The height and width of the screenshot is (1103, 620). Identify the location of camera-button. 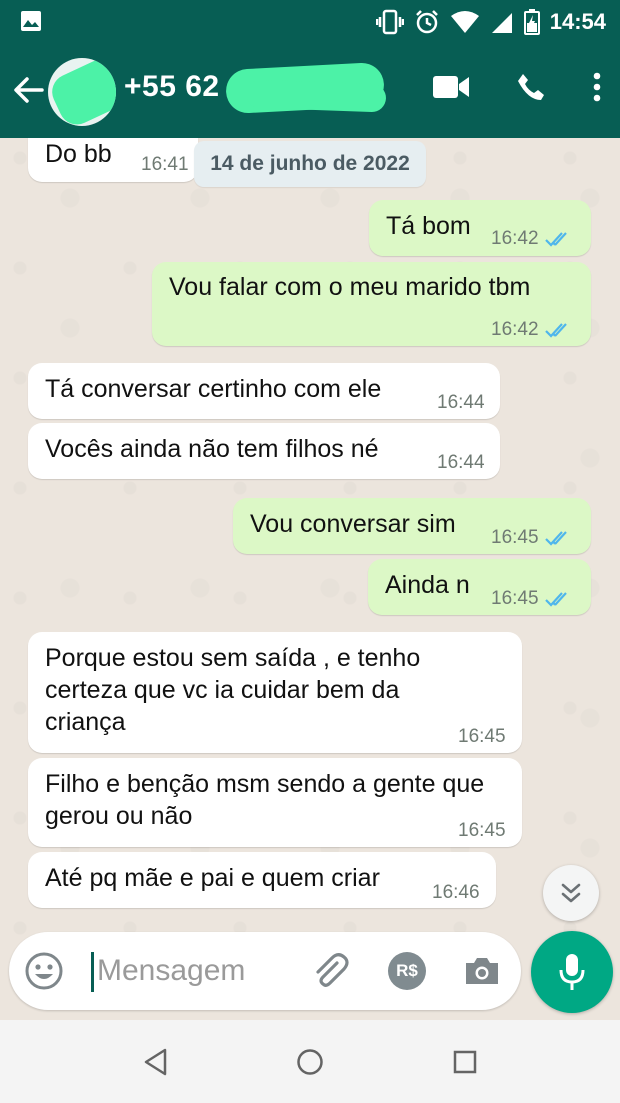
(482, 971).